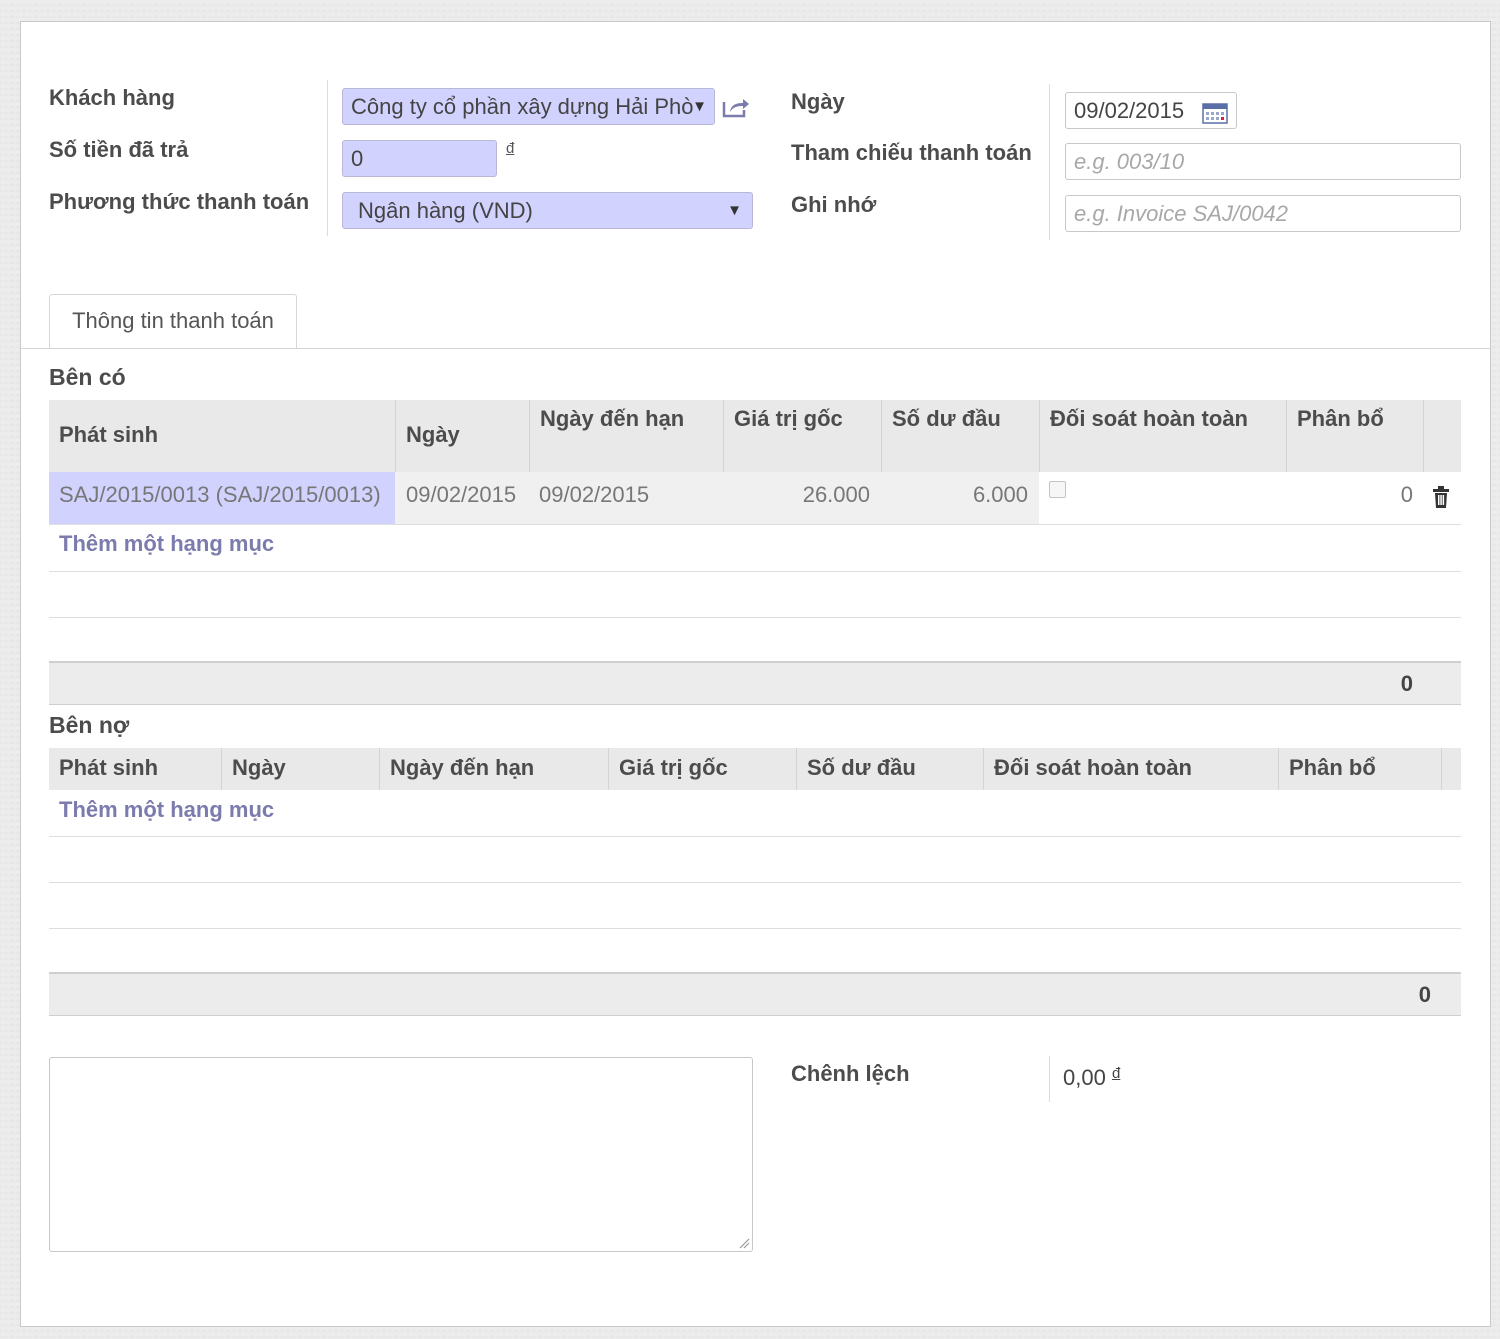 Image resolution: width=1500 pixels, height=1339 pixels. Describe the element at coordinates (744, 1243) in the screenshot. I see `resize-handle-icon` at that location.